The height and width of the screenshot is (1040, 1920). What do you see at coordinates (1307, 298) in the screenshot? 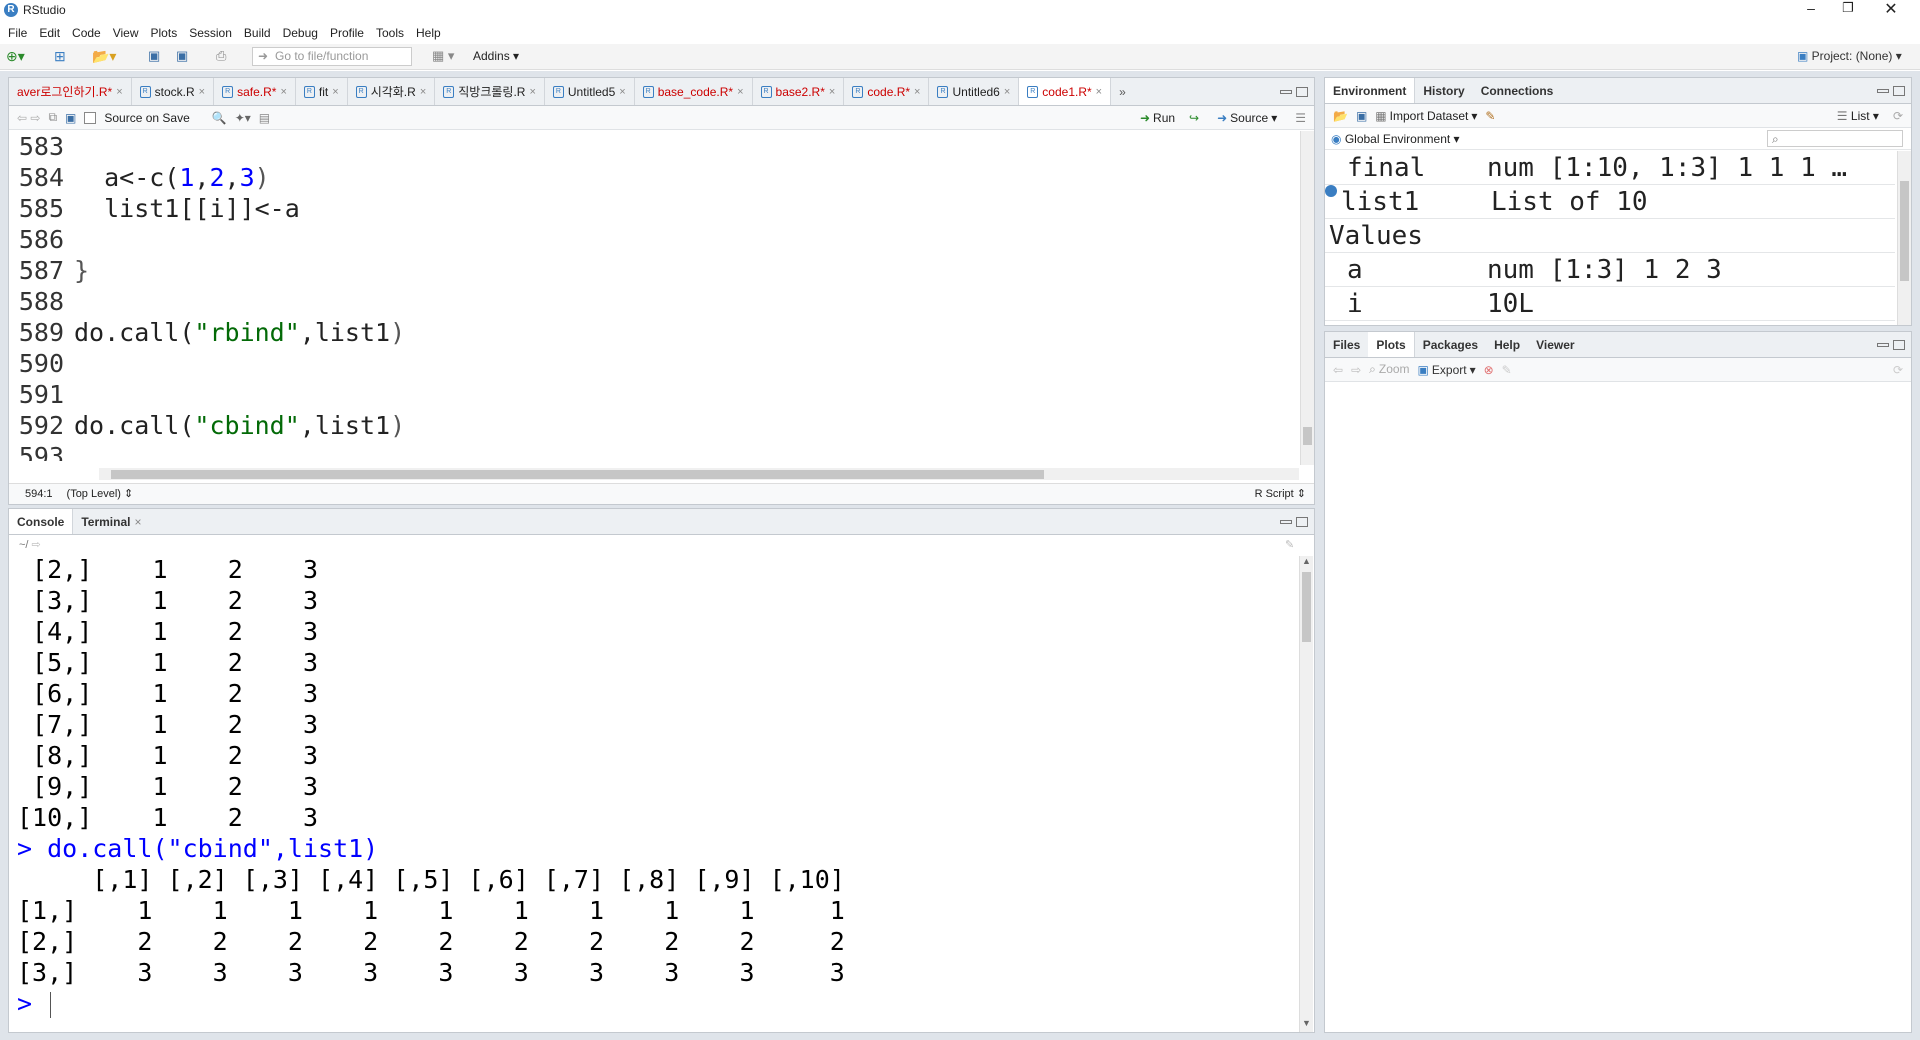
I see `editor-vscrollbar` at bounding box center [1307, 298].